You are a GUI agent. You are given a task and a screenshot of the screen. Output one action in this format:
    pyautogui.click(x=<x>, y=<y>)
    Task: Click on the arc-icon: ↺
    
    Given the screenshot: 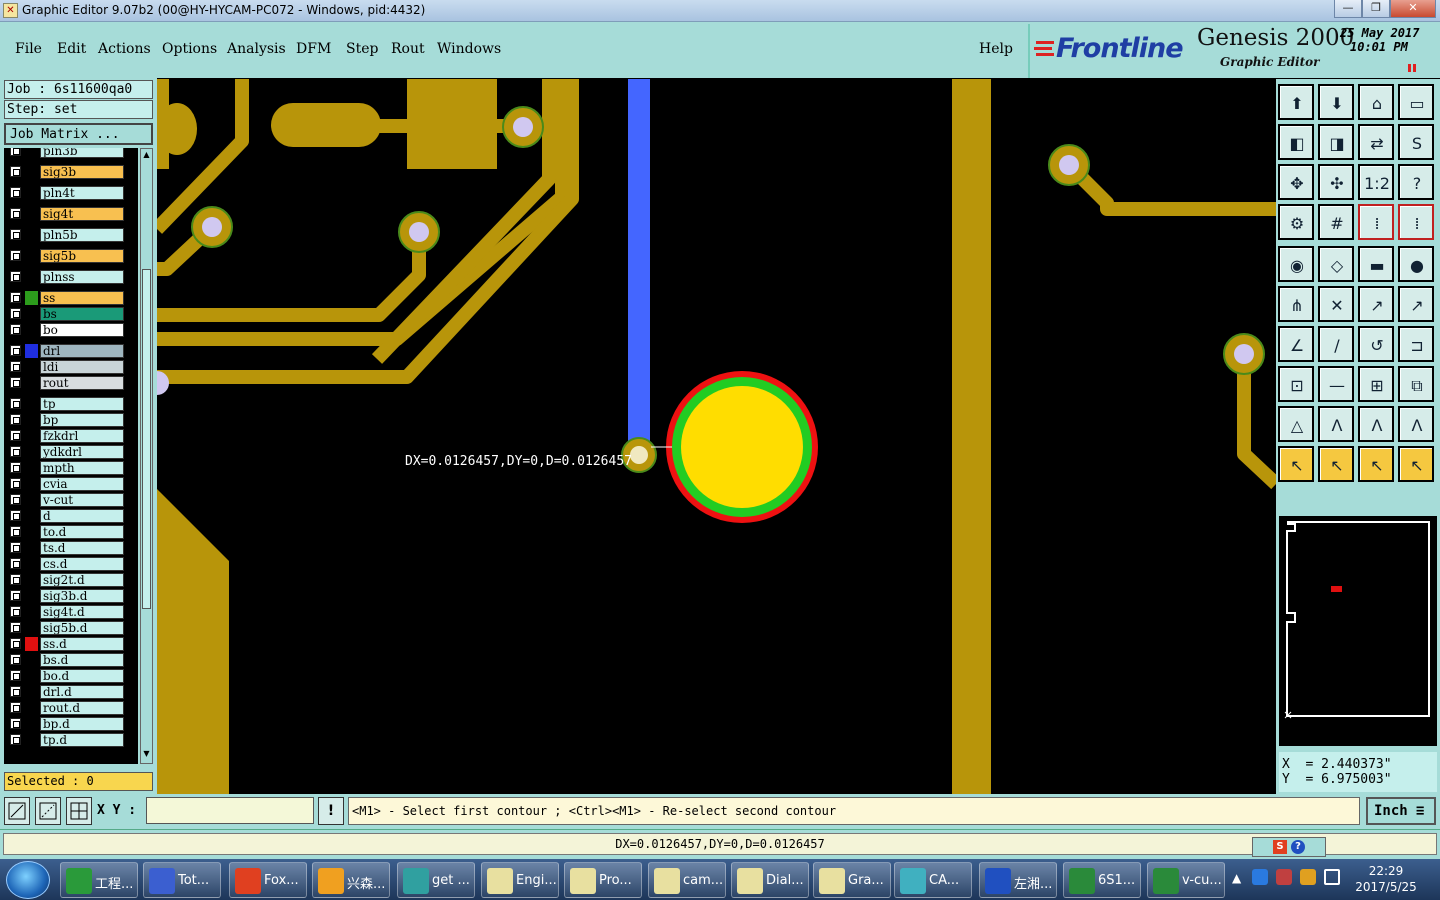 What is the action you would take?
    pyautogui.click(x=1376, y=344)
    